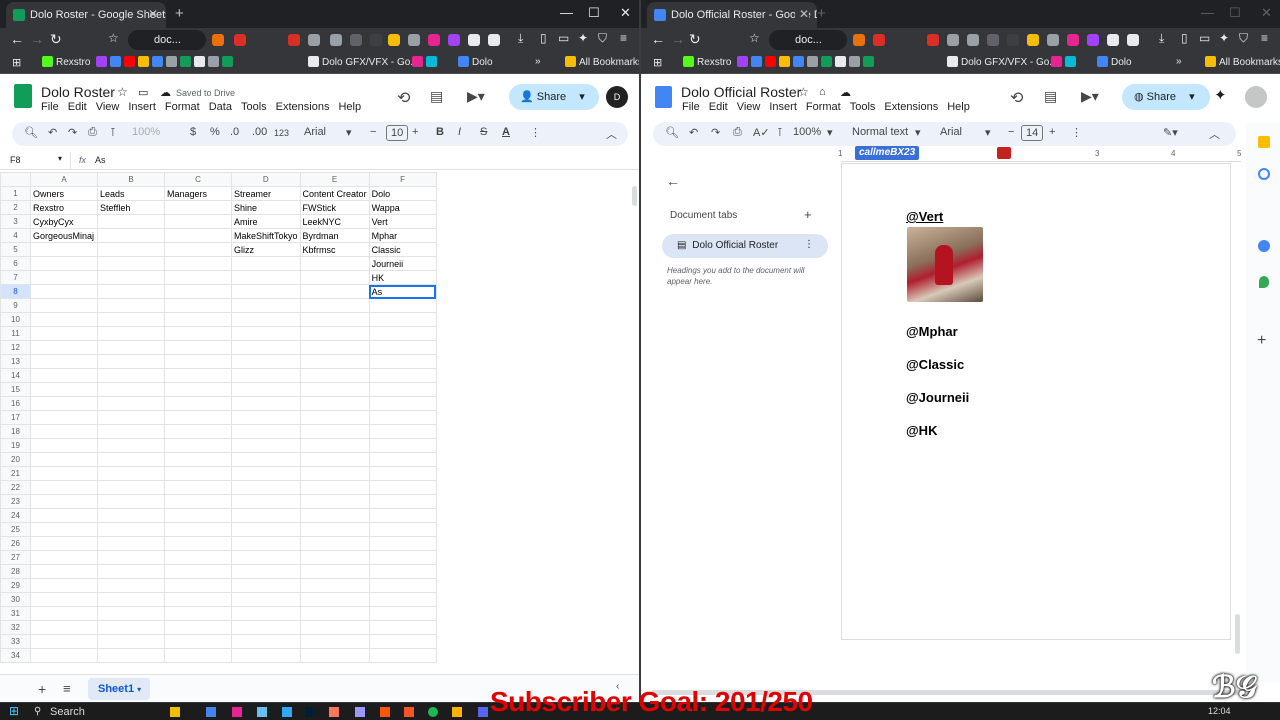  Describe the element at coordinates (594, 13) in the screenshot. I see `maximize-icon: ☐` at that location.